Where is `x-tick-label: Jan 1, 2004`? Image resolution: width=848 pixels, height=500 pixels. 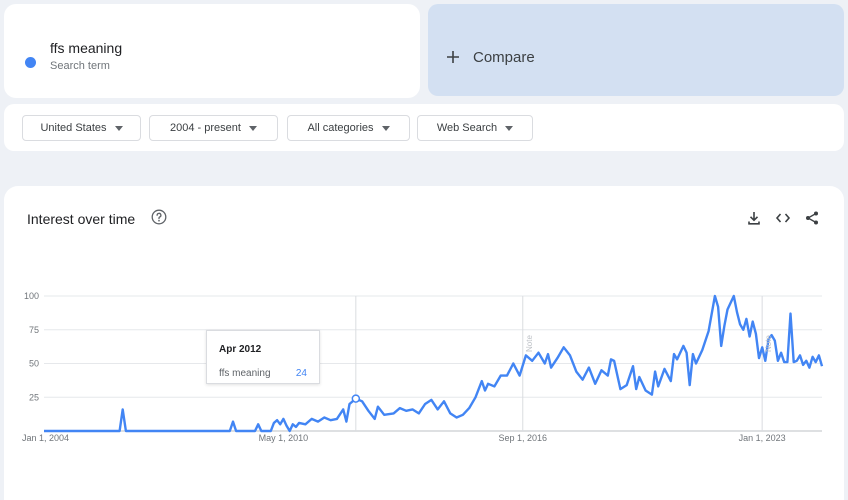
x-tick-label: Jan 1, 2004 is located at coordinates (45, 438).